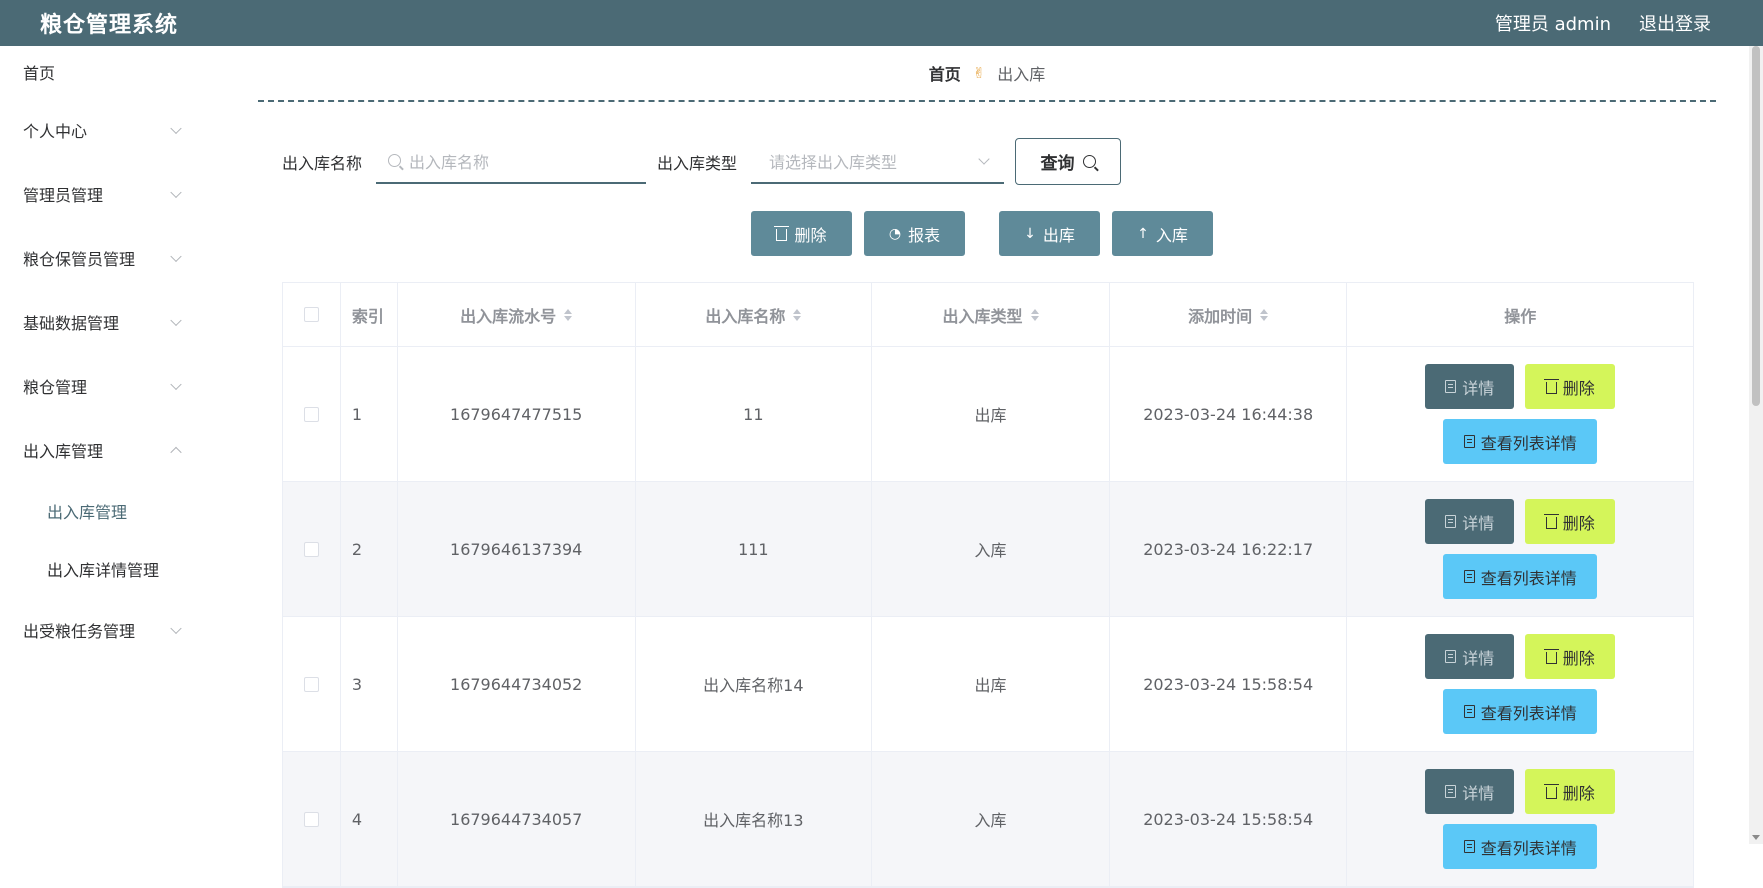 This screenshot has height=888, width=1763. What do you see at coordinates (945, 73) in the screenshot?
I see `breadcrumb-home: 首页` at bounding box center [945, 73].